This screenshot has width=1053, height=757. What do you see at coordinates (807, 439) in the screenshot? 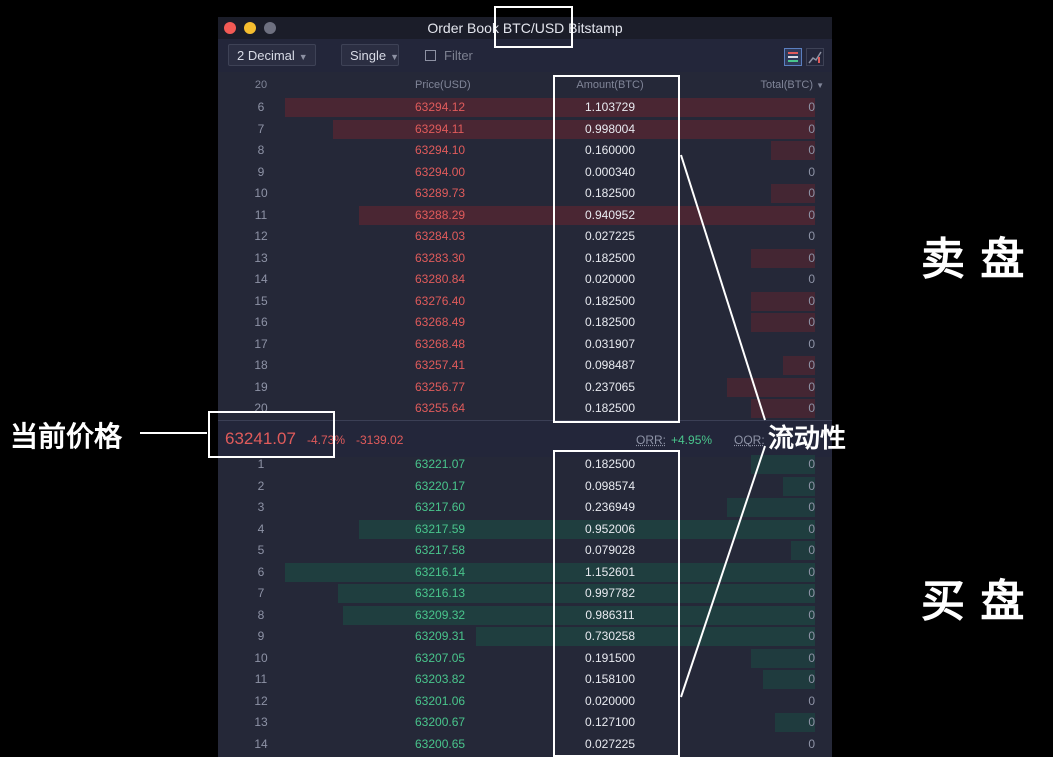
I see `liquidity-label: 流动性` at bounding box center [807, 439].